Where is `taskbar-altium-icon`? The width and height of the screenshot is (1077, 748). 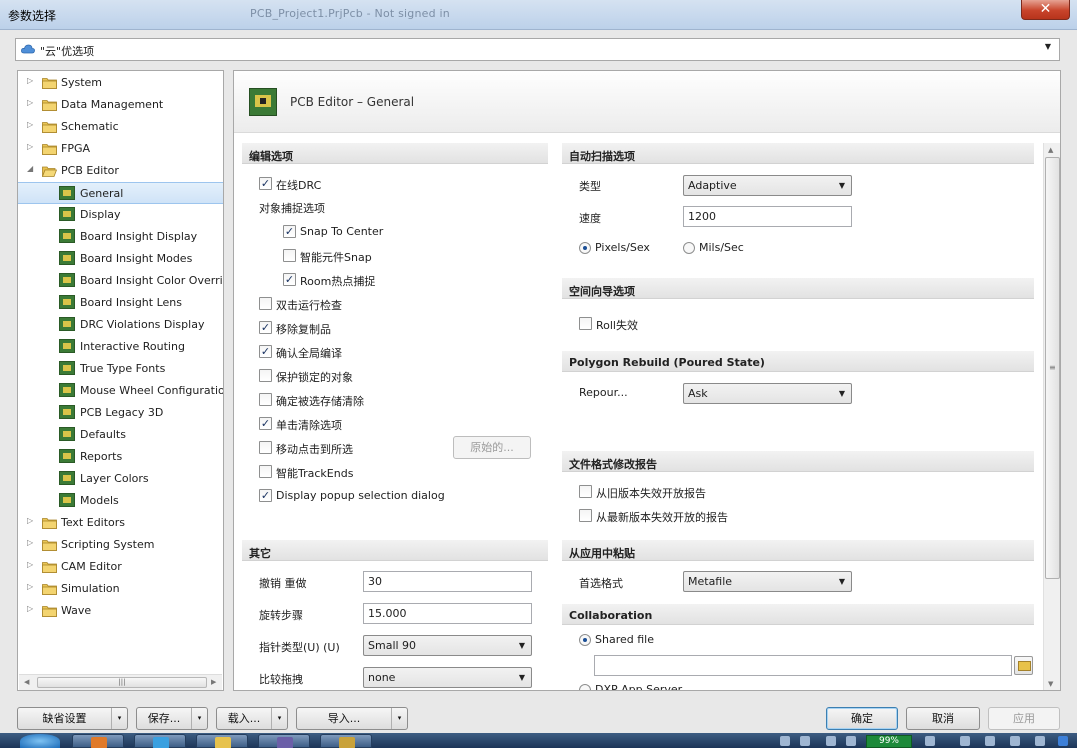 taskbar-altium-icon is located at coordinates (346, 741).